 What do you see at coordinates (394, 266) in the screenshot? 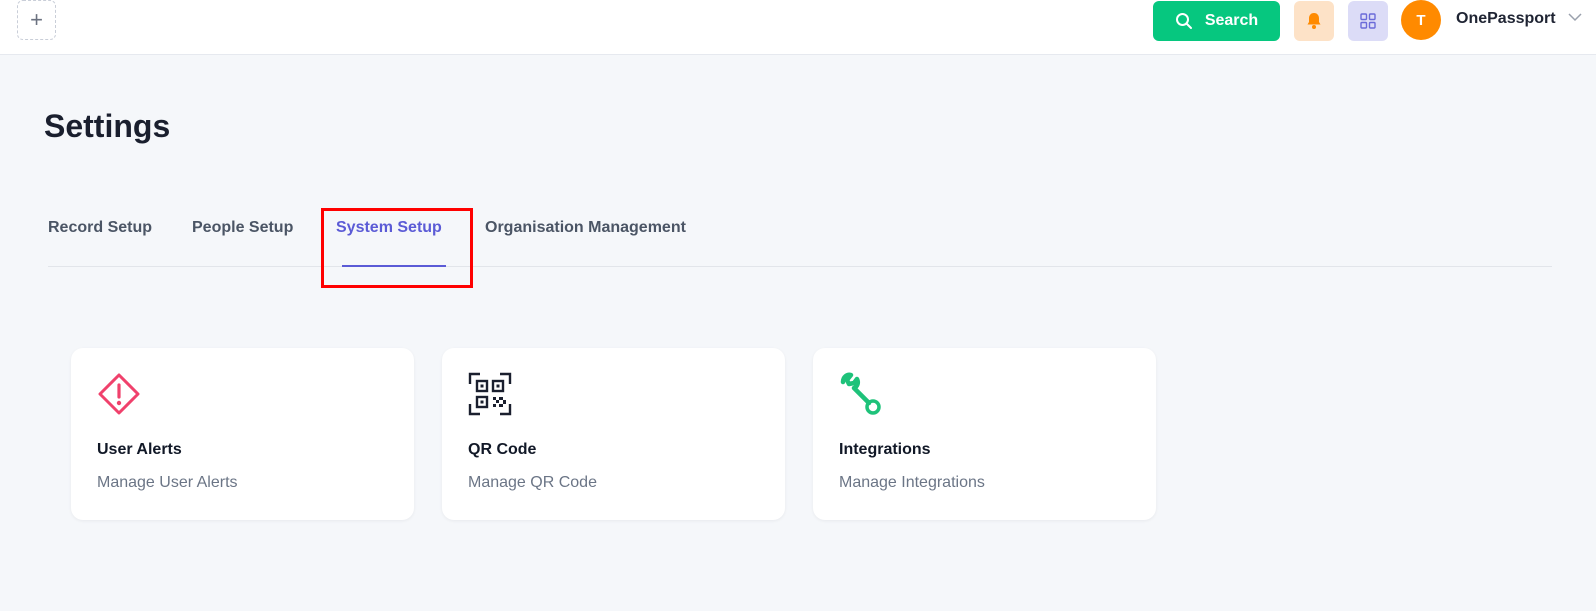
I see `active-tab-indicator` at bounding box center [394, 266].